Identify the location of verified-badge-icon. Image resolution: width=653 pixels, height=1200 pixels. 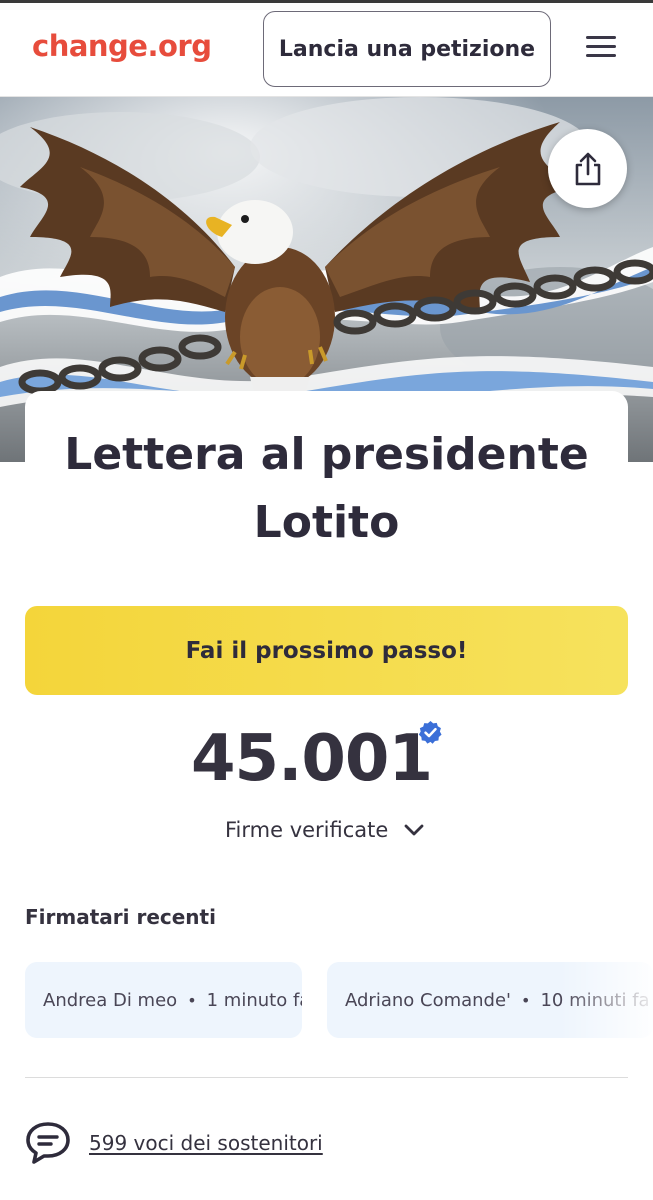
(430, 732).